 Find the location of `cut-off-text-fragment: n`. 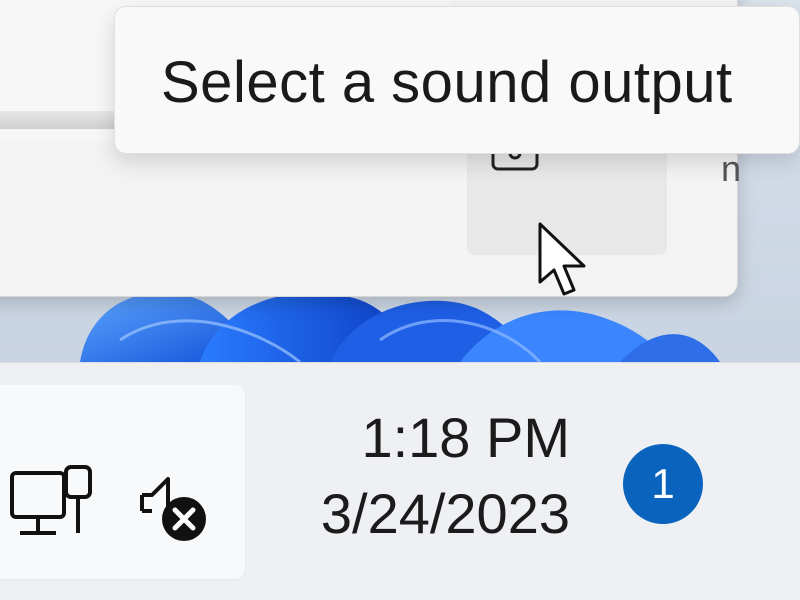

cut-off-text-fragment: n is located at coordinates (731, 168).